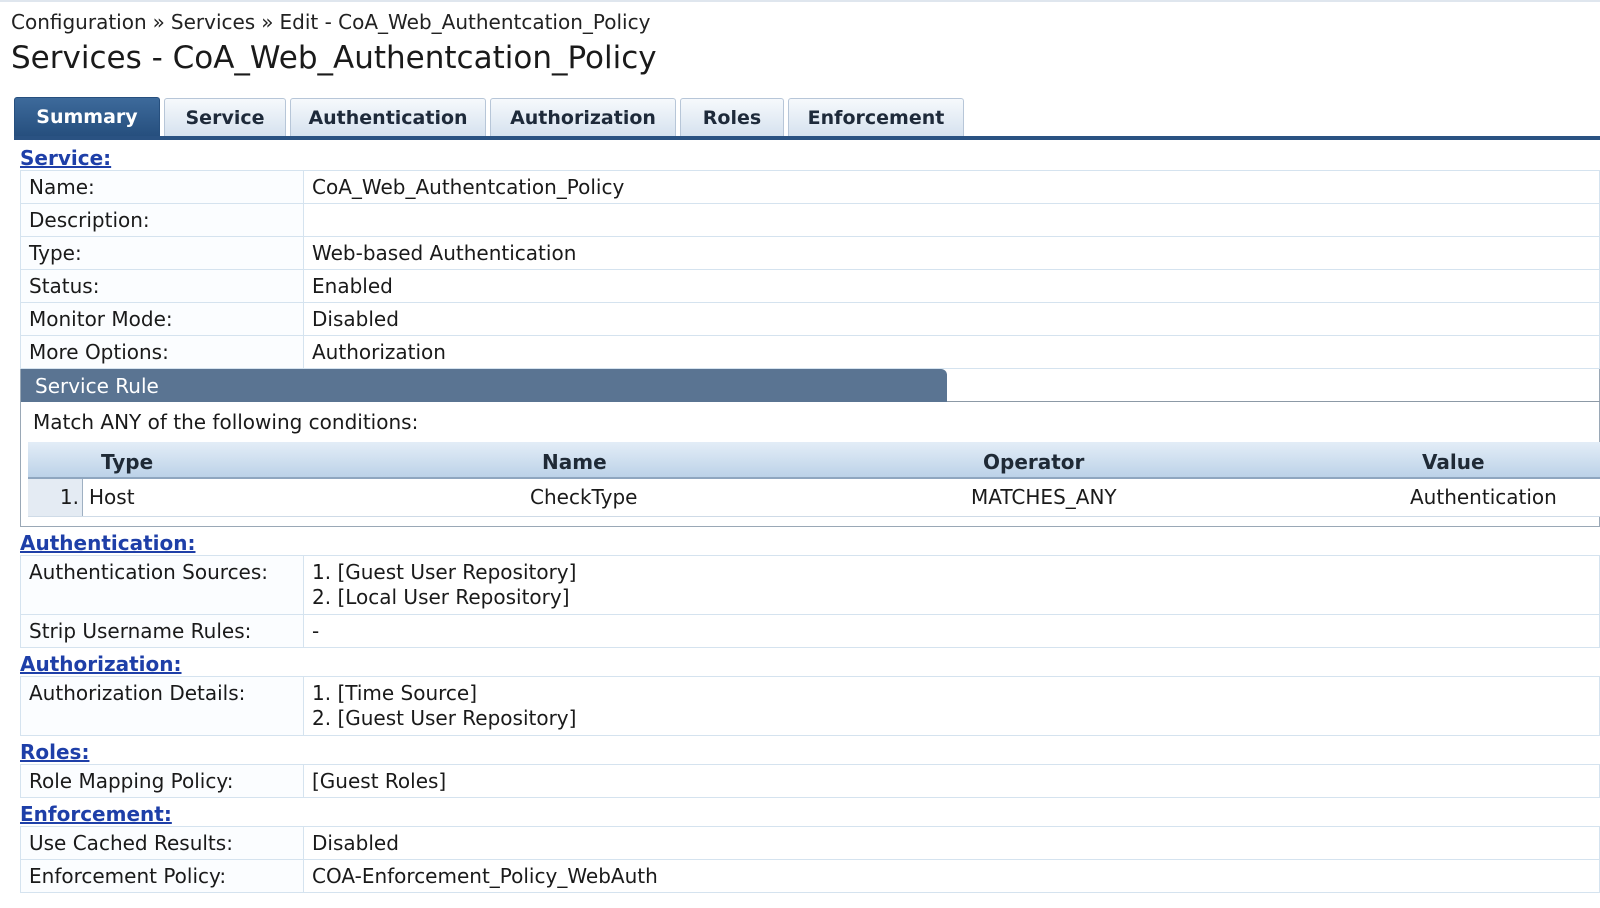  Describe the element at coordinates (127, 462) in the screenshot. I see `column-header-type: Type` at that location.